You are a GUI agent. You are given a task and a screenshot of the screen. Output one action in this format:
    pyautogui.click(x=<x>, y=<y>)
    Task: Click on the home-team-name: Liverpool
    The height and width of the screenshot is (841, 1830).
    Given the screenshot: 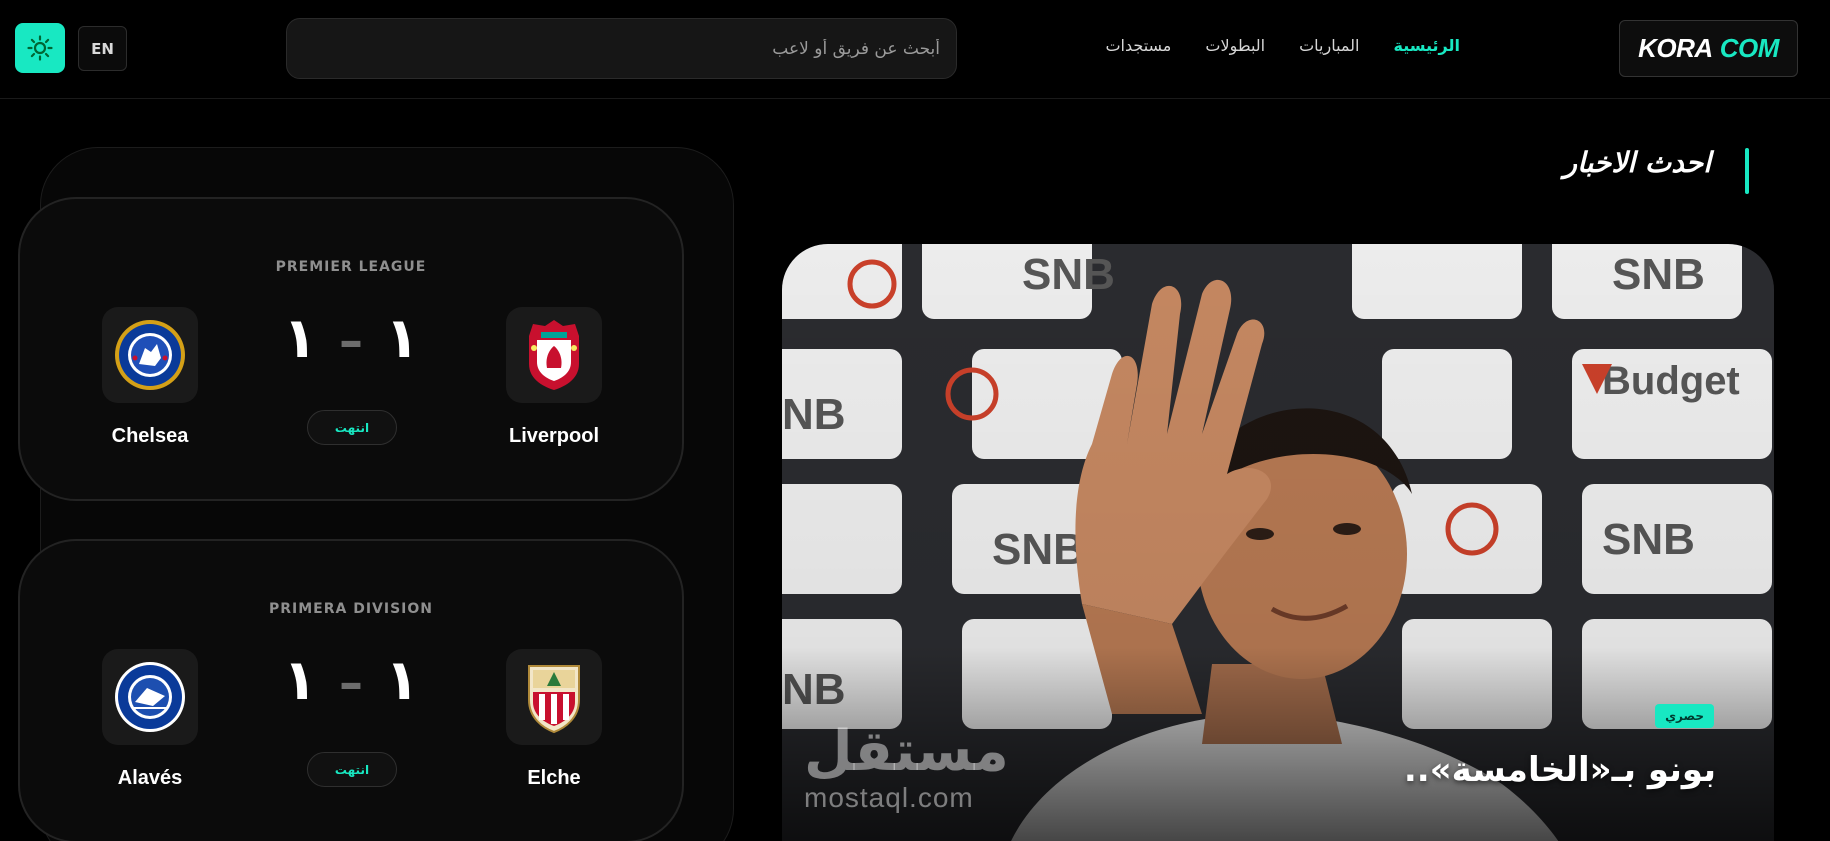 What is the action you would take?
    pyautogui.click(x=553, y=436)
    